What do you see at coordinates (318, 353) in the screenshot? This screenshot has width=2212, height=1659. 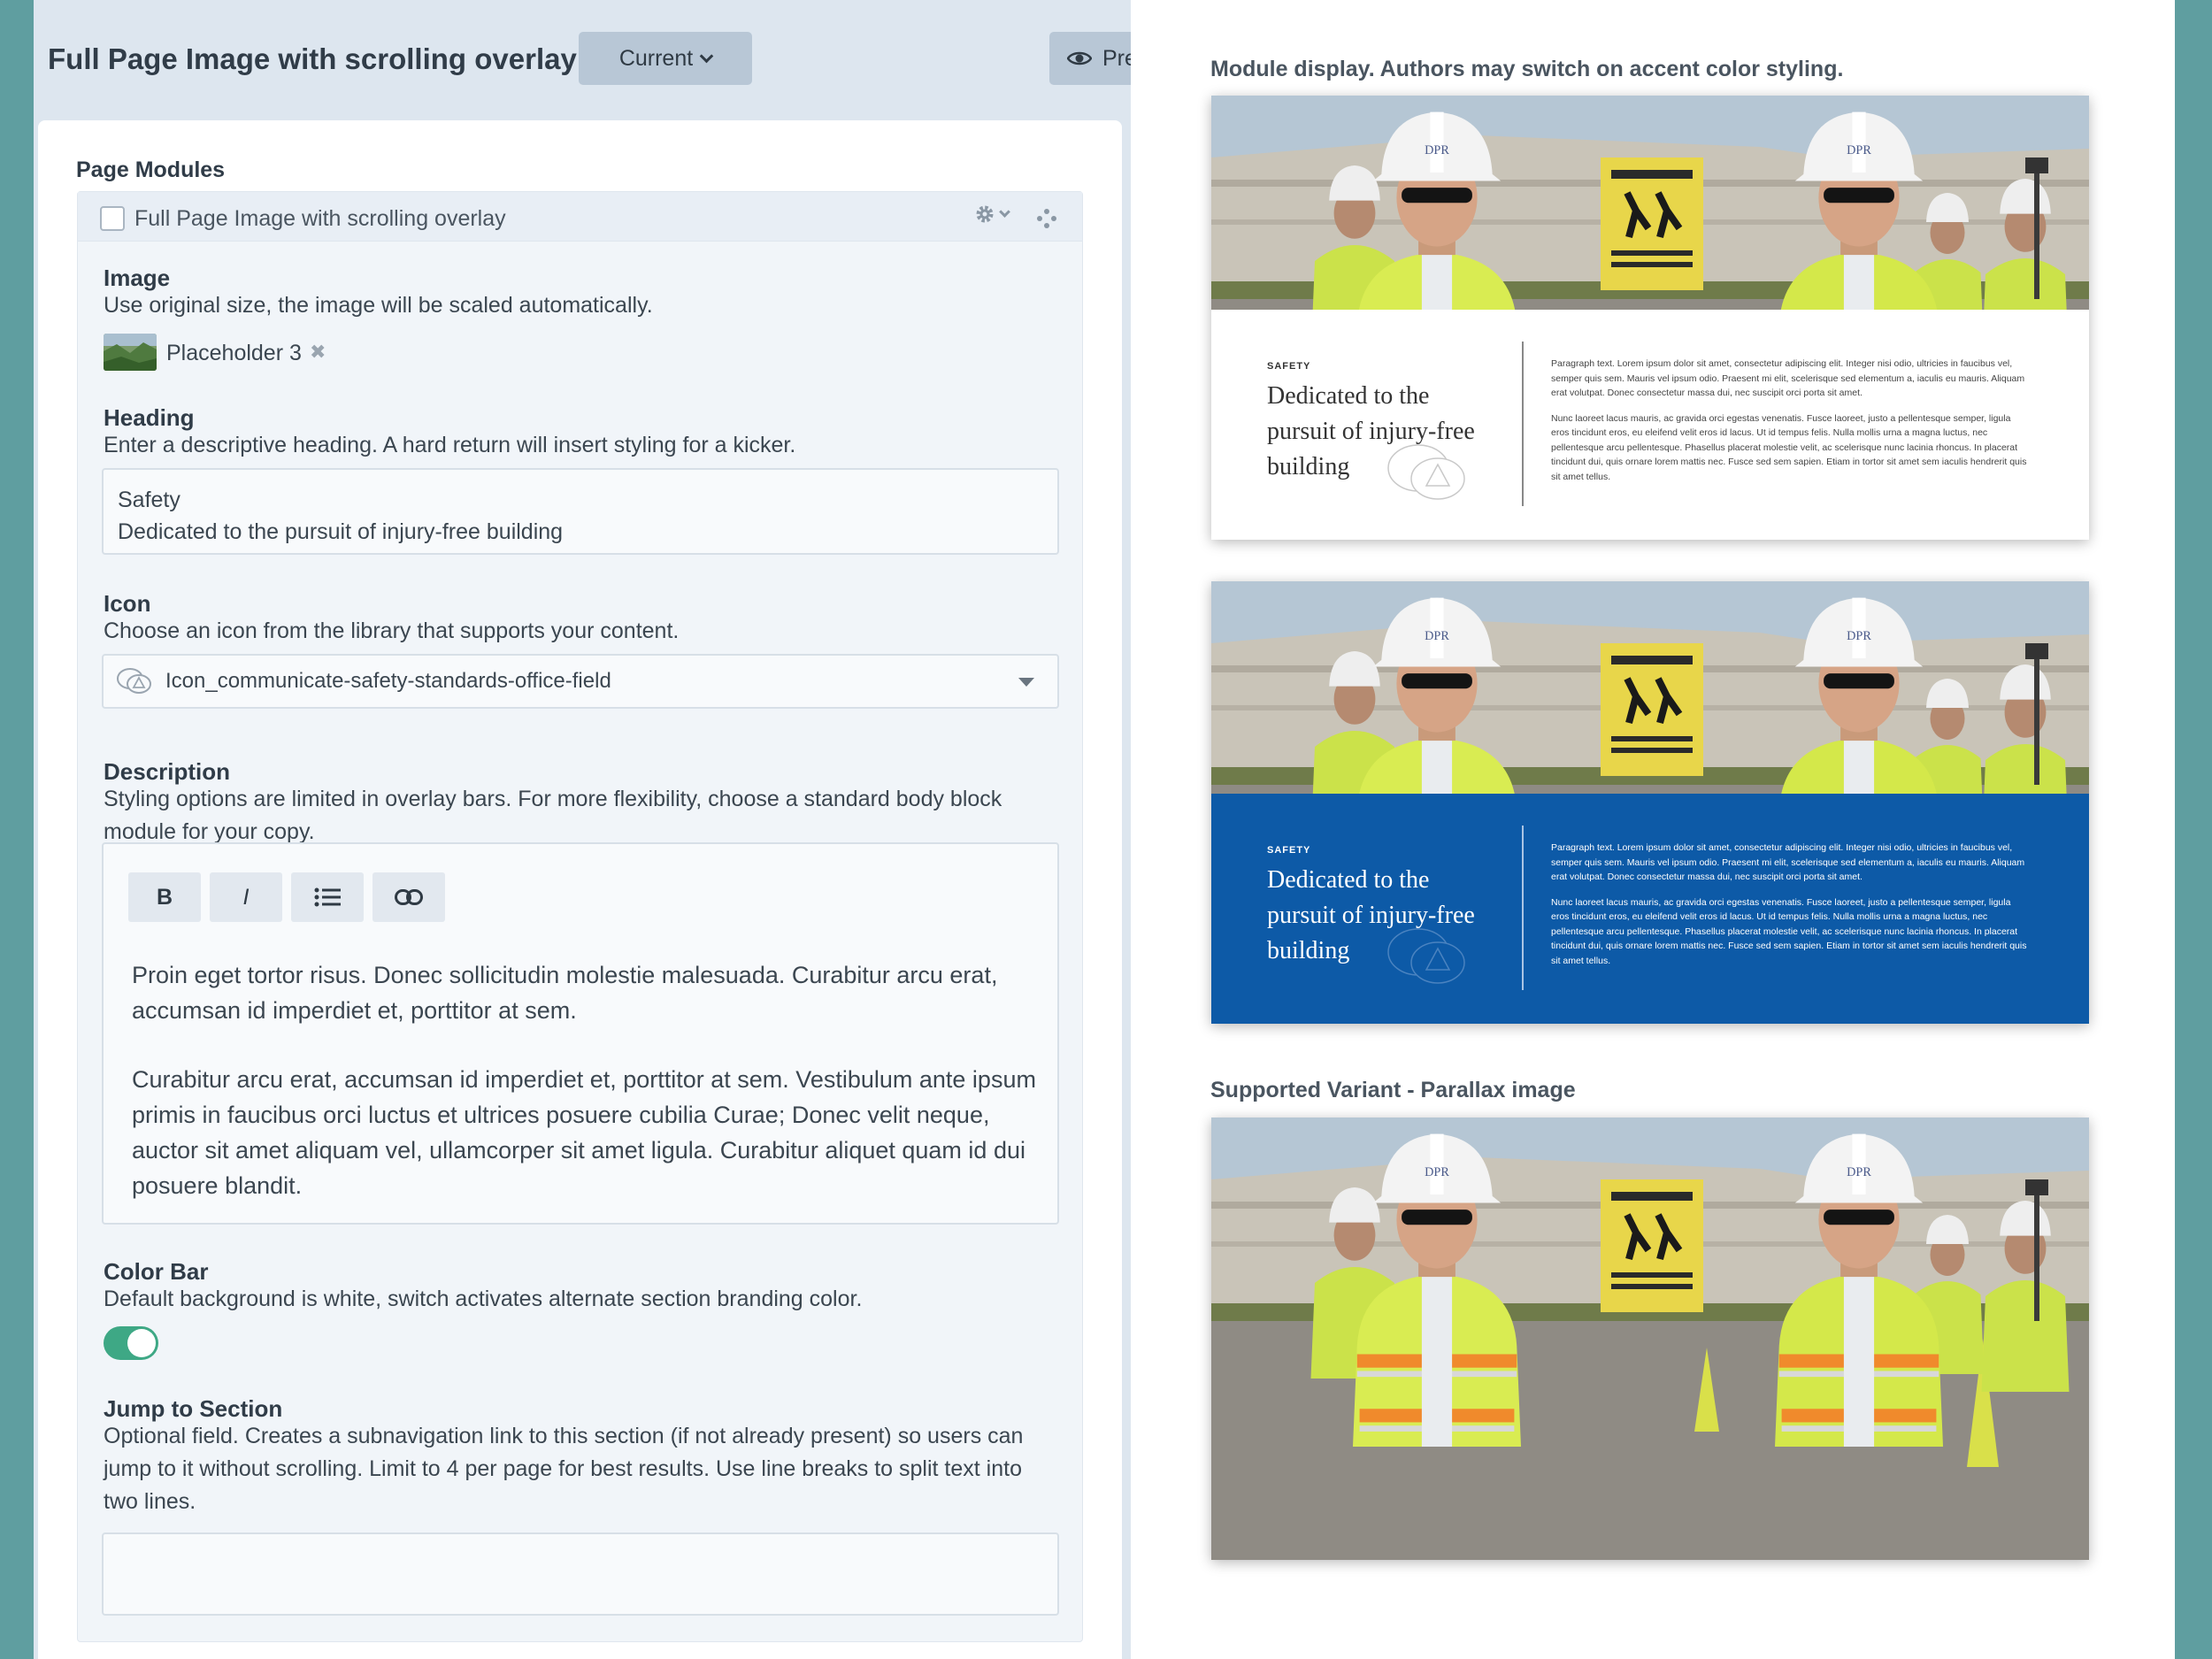 I see `remove-image-icon: ✖` at bounding box center [318, 353].